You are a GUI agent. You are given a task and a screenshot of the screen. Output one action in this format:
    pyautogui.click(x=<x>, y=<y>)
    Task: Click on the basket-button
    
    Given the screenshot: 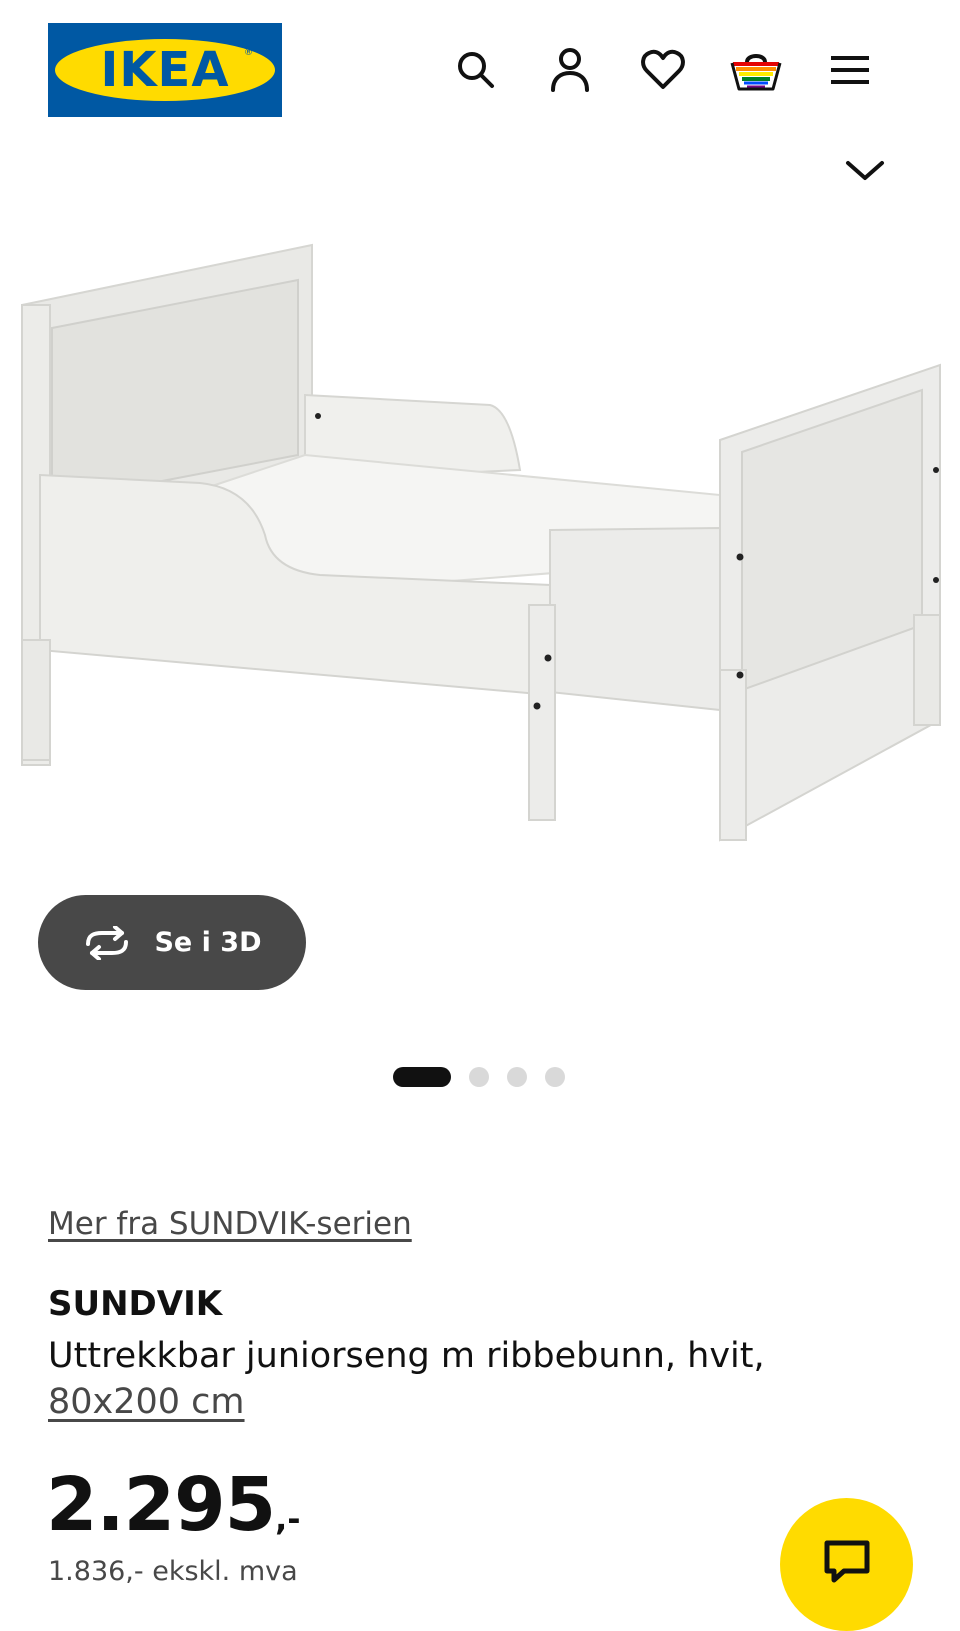 What is the action you would take?
    pyautogui.click(x=756, y=70)
    